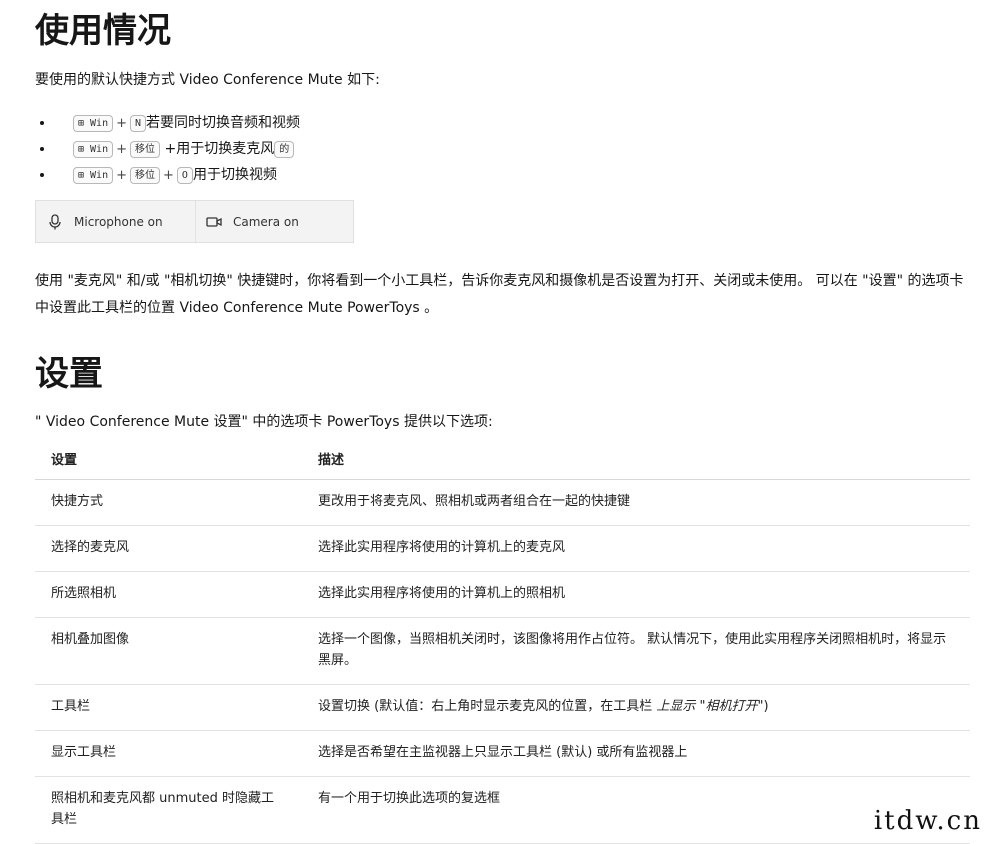 This screenshot has height=844, width=1000. I want to click on settings-heading: 设置, so click(69, 374).